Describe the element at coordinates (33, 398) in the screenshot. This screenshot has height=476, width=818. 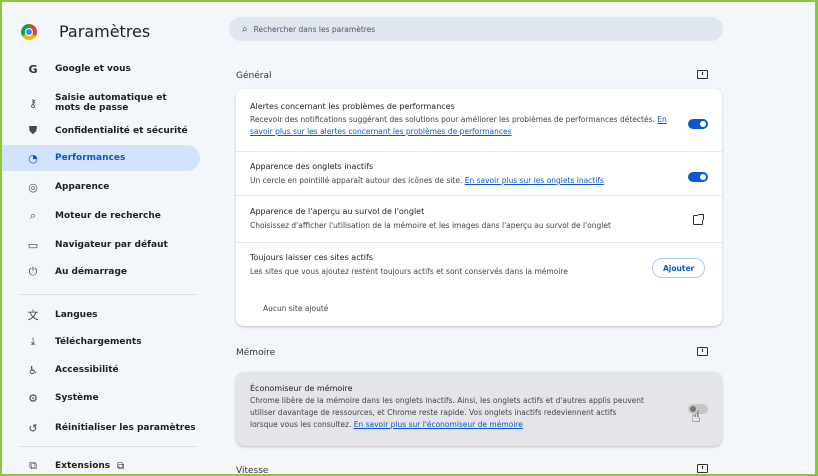
I see `wrench-icon: ⚙` at that location.